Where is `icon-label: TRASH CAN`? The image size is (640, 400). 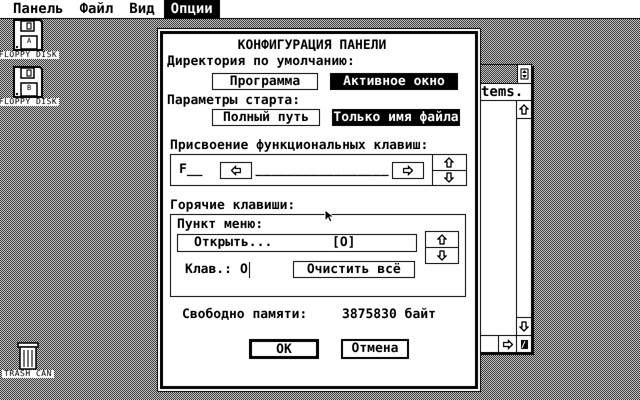
icon-label: TRASH CAN is located at coordinates (28, 374).